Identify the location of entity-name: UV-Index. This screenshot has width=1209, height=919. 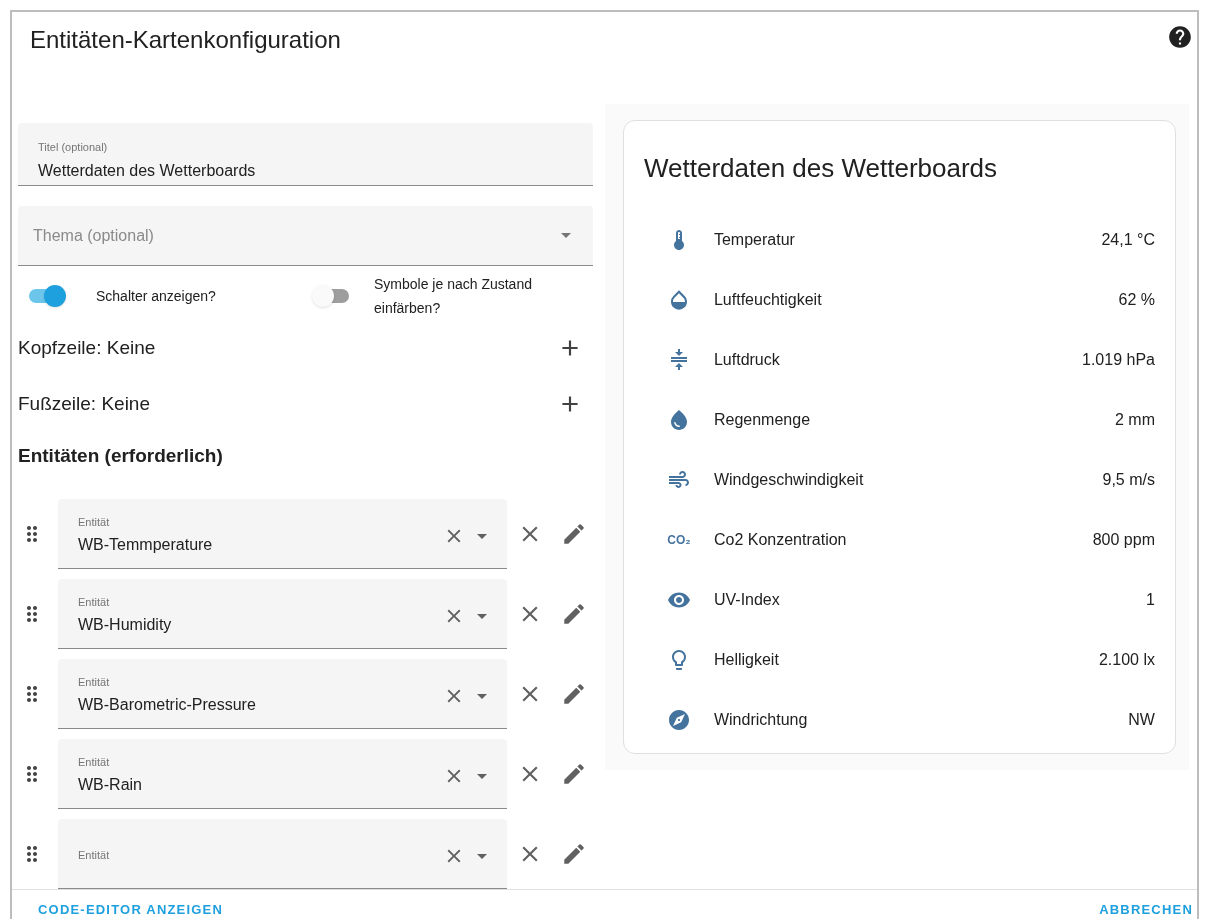
(747, 600).